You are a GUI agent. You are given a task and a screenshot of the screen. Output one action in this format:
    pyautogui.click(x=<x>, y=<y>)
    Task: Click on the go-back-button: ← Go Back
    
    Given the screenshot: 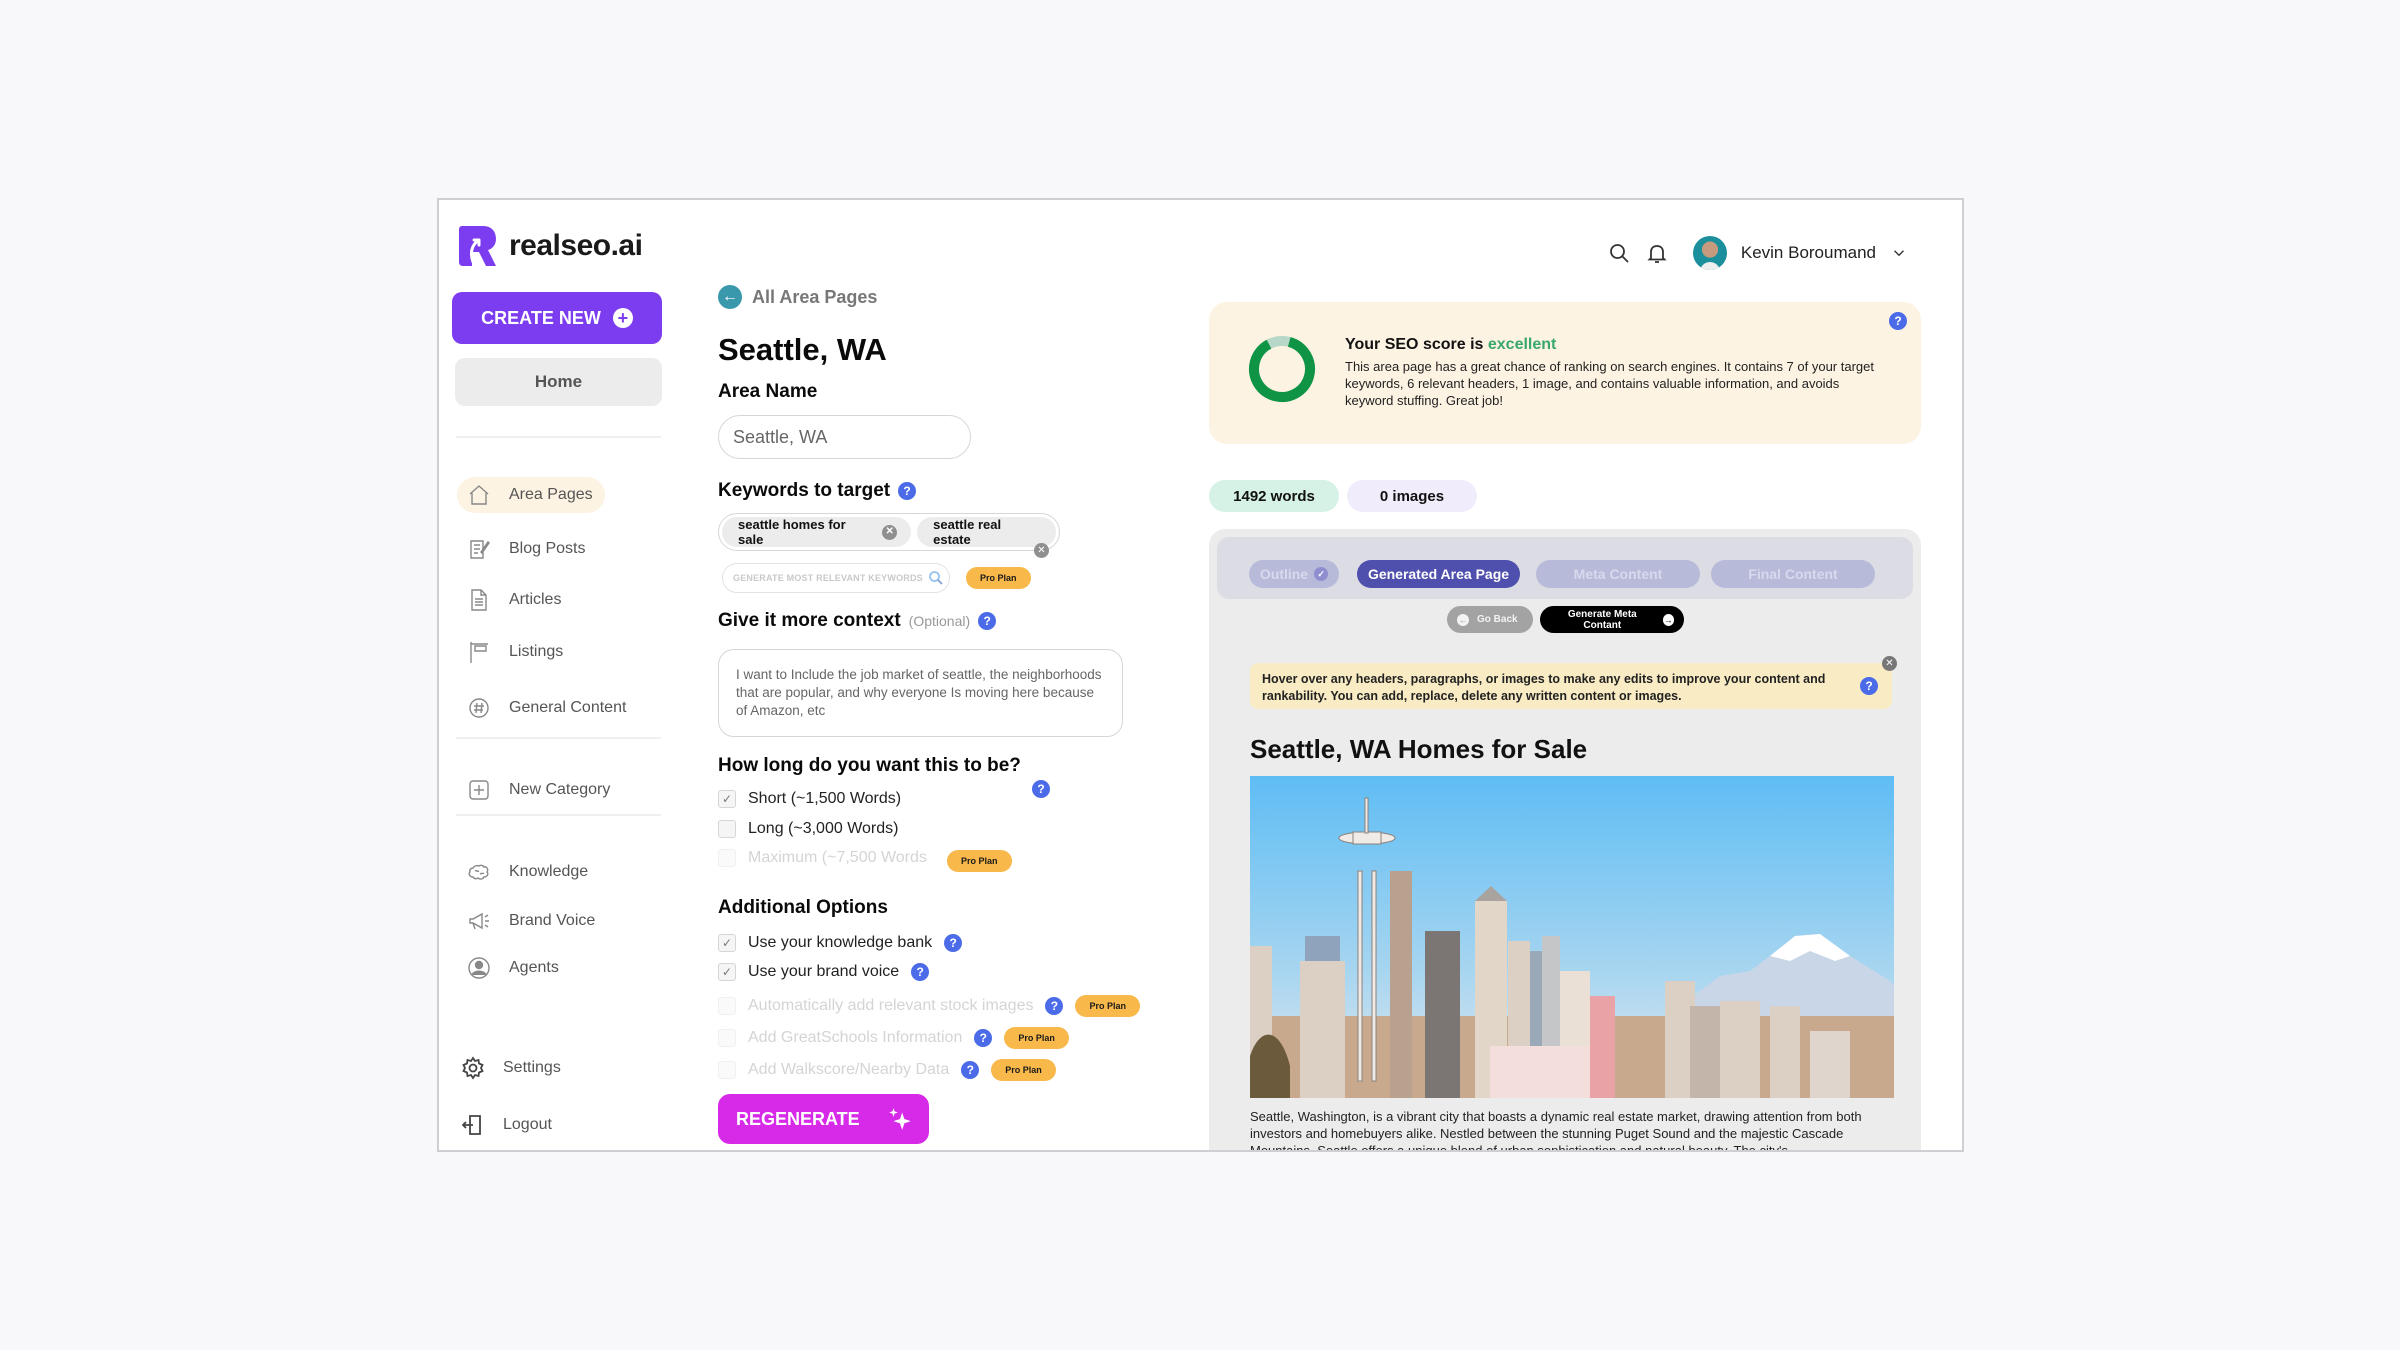 What is the action you would take?
    pyautogui.click(x=1490, y=619)
    